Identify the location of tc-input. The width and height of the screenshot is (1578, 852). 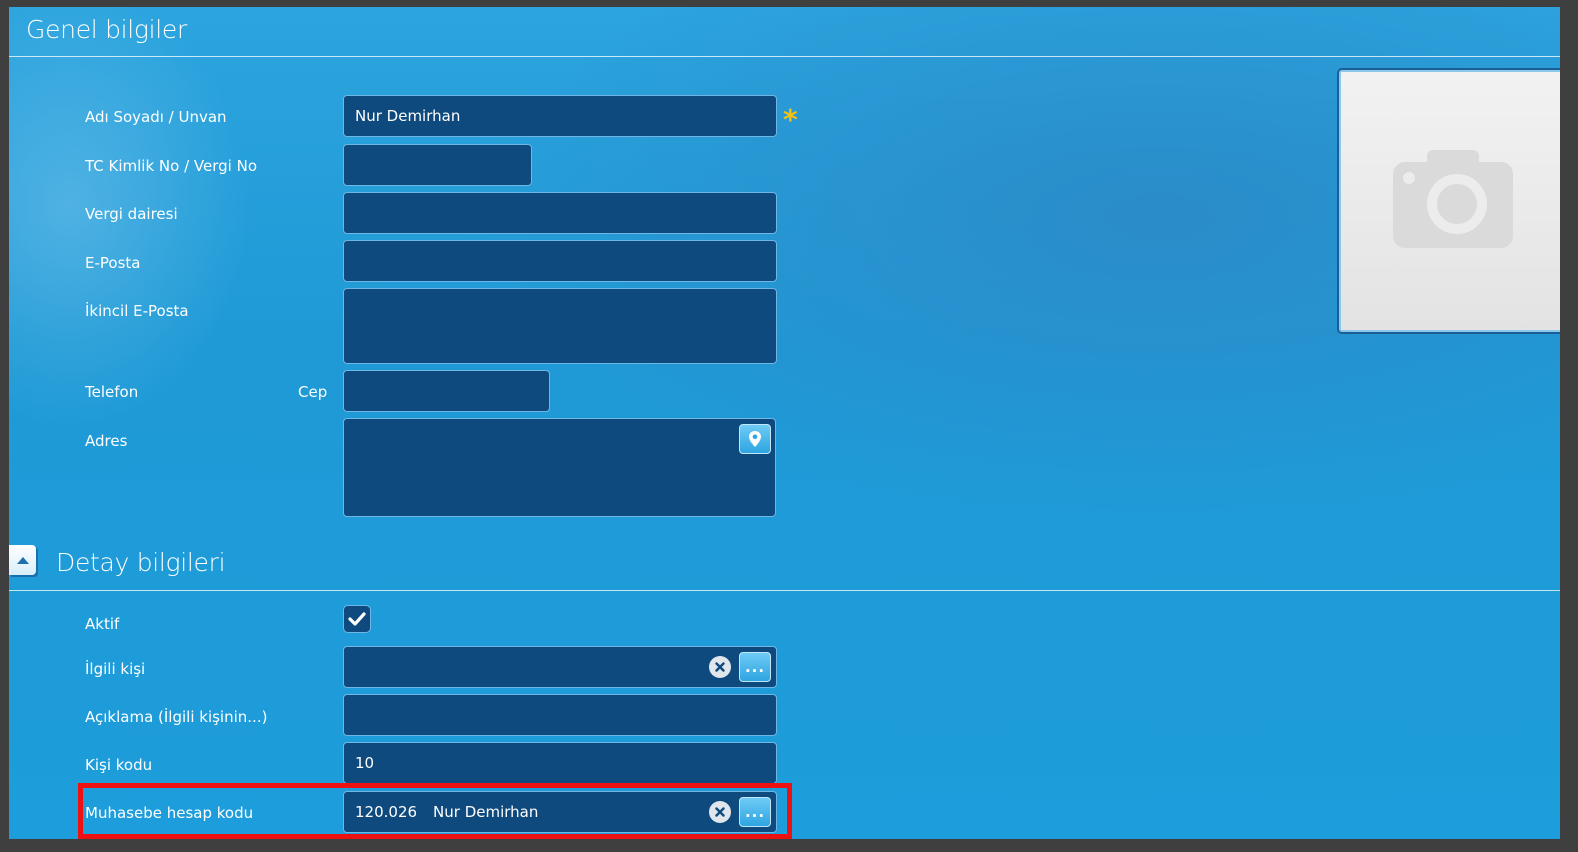
(437, 165).